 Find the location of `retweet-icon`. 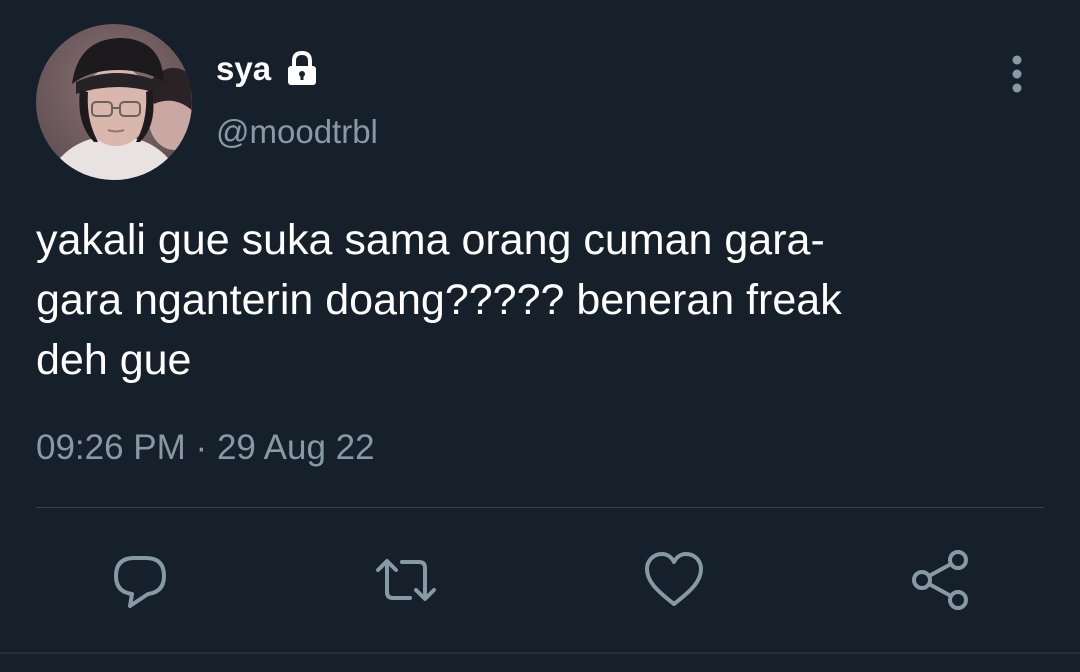

retweet-icon is located at coordinates (406, 580).